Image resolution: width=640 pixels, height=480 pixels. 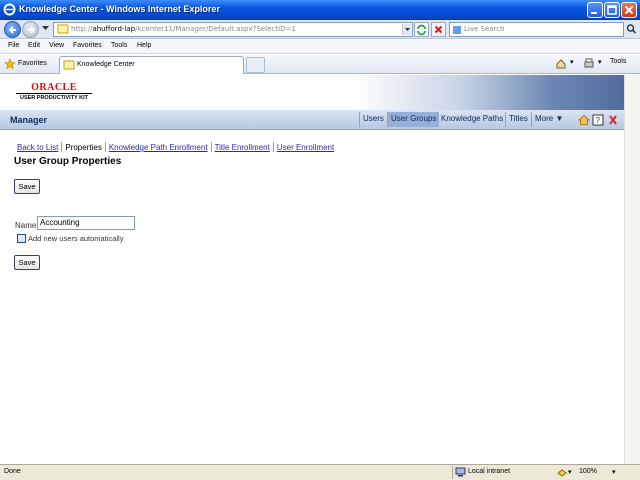 What do you see at coordinates (242, 147) in the screenshot?
I see `title-enrollment-link: Title Enrollment` at bounding box center [242, 147].